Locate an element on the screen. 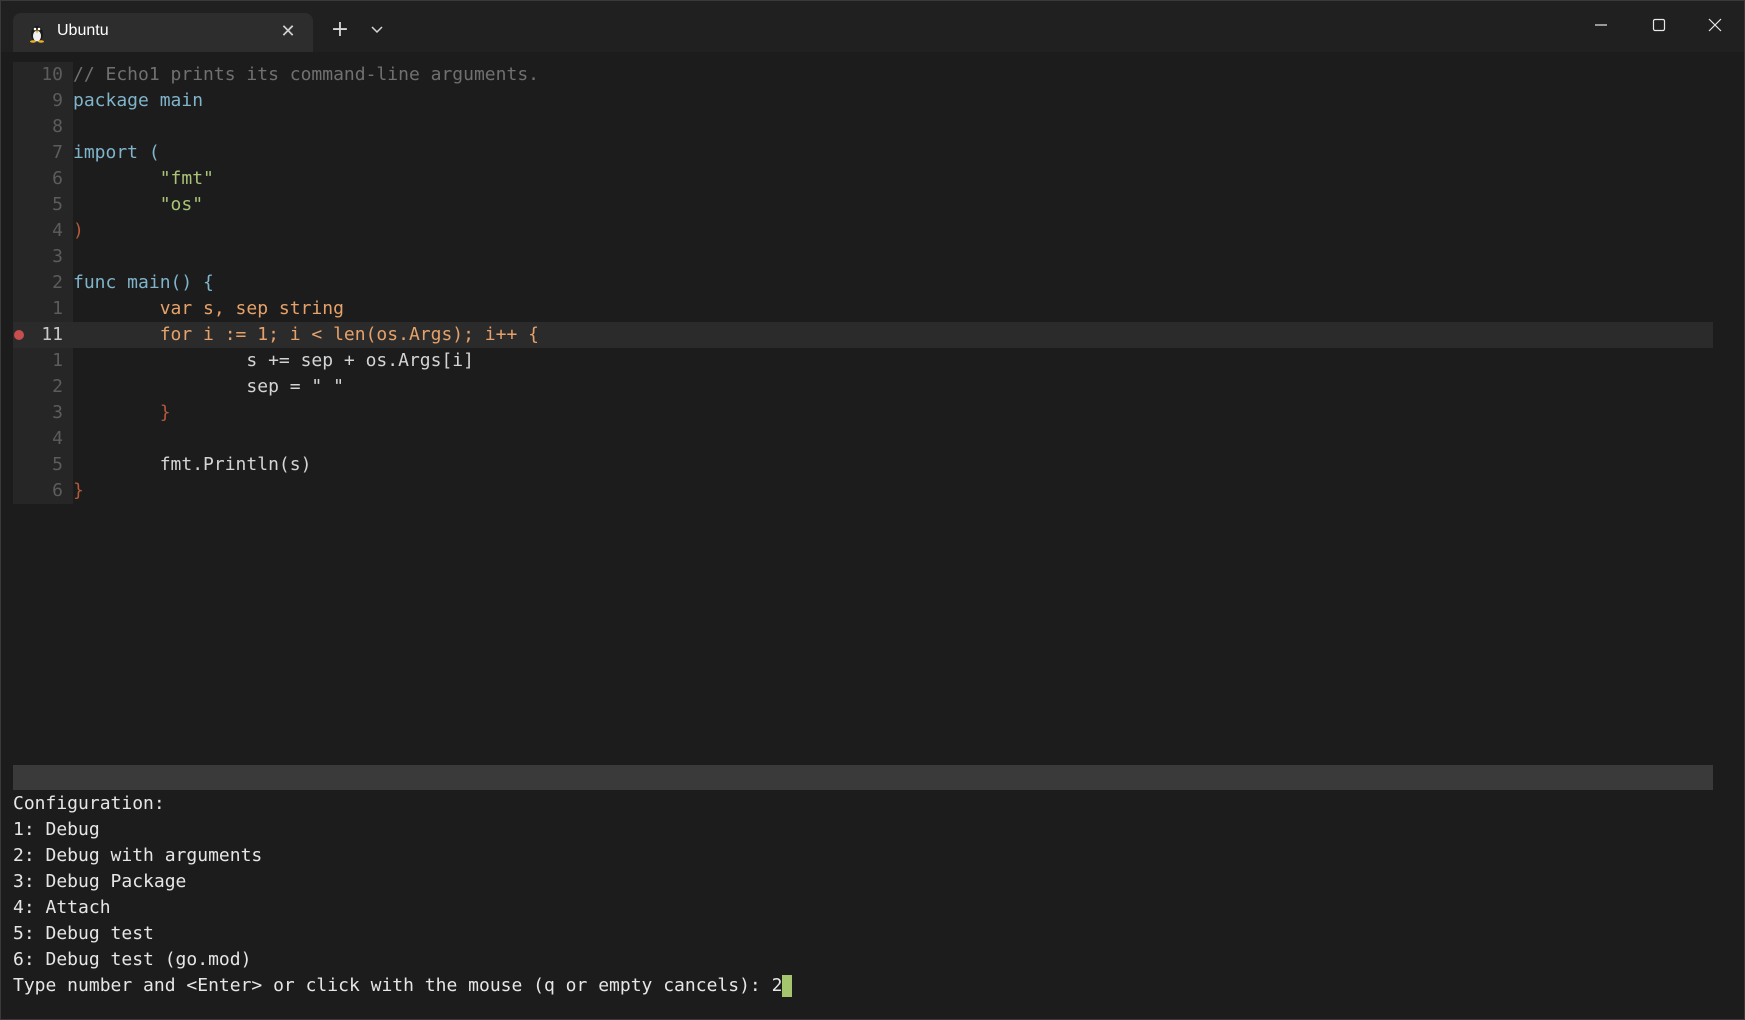 This screenshot has height=1020, width=1745. tab-ubuntu: Ubuntu ✕ is located at coordinates (163, 32).